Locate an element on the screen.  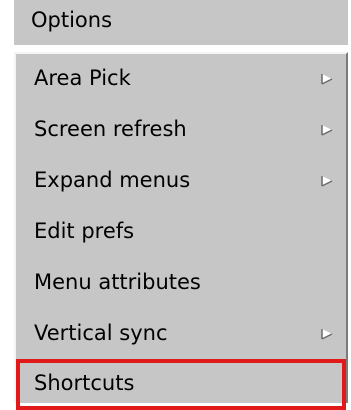
menu-item-label: Screen refresh is located at coordinates (110, 129).